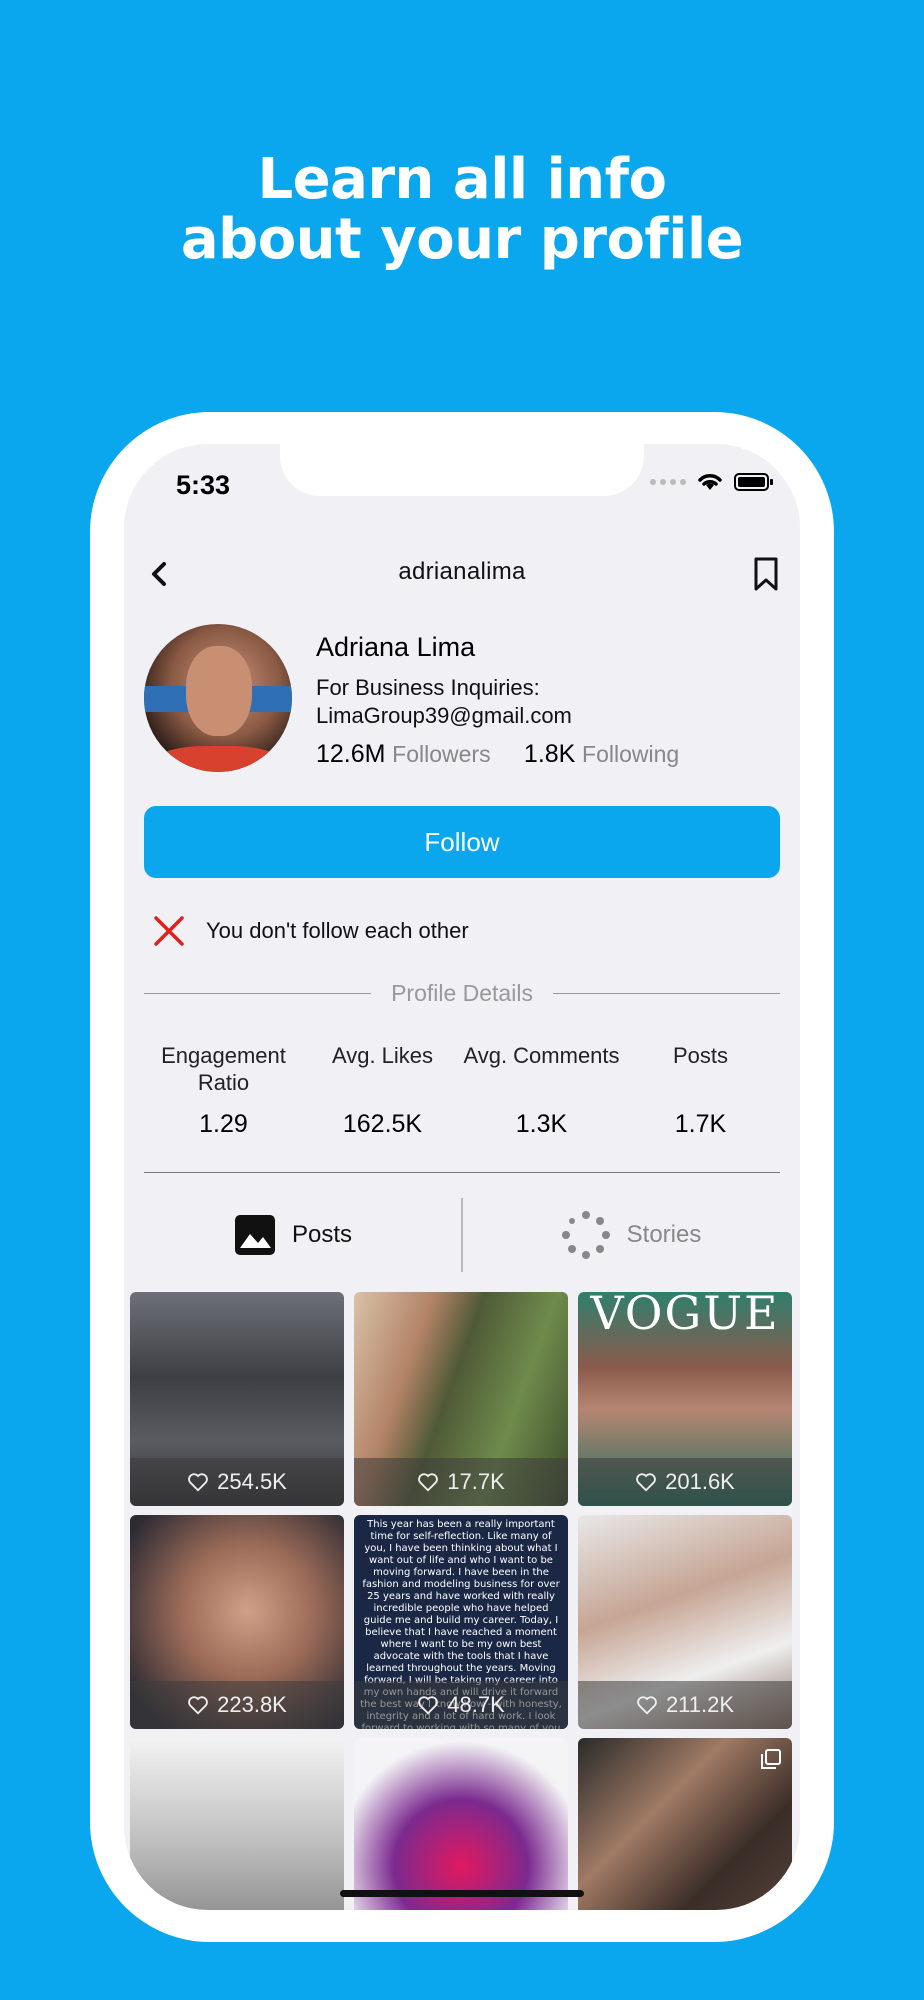 This screenshot has height=2000, width=924. I want to click on followers-label: Followers, so click(441, 754).